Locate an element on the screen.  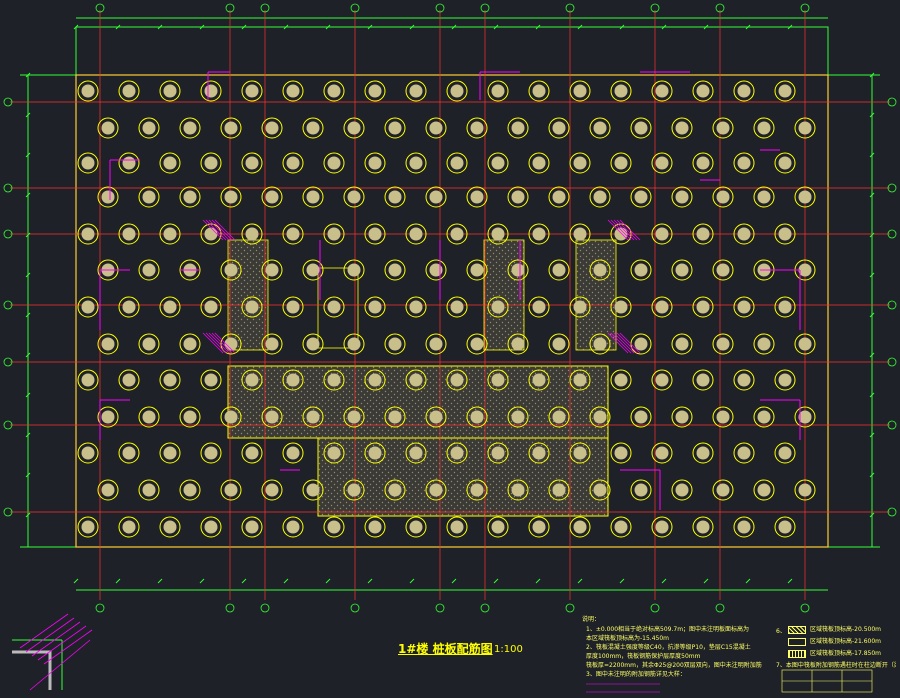
note-line: 3、图中未注明的附加钢筋详见大样： is located at coordinates (636, 674).